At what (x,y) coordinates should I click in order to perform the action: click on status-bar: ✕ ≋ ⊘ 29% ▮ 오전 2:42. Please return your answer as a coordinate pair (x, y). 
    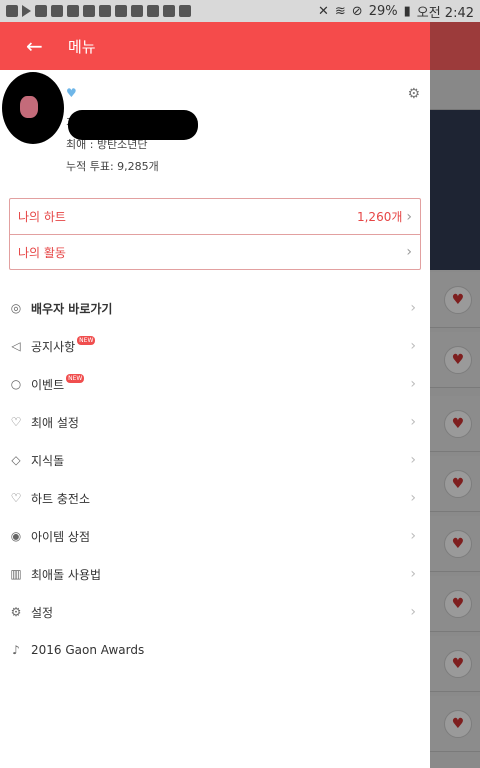
    Looking at the image, I should click on (240, 11).